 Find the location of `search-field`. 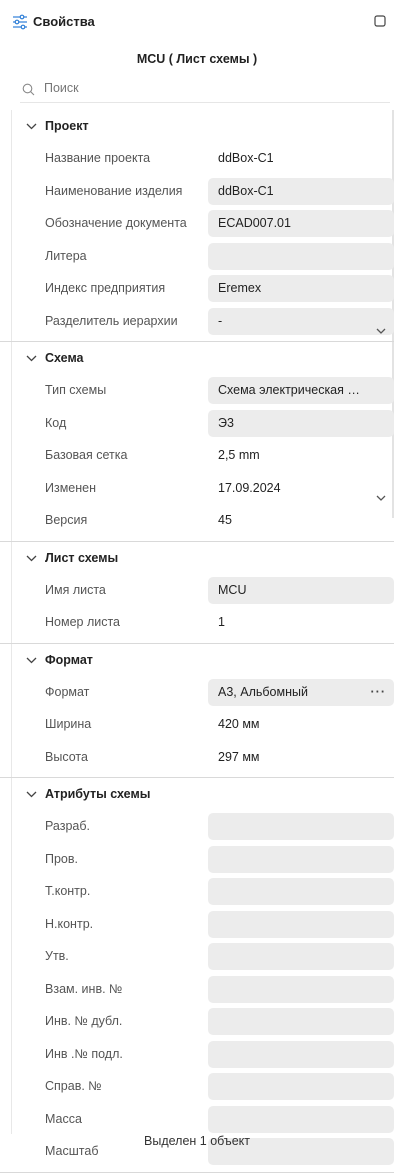

search-field is located at coordinates (205, 90).